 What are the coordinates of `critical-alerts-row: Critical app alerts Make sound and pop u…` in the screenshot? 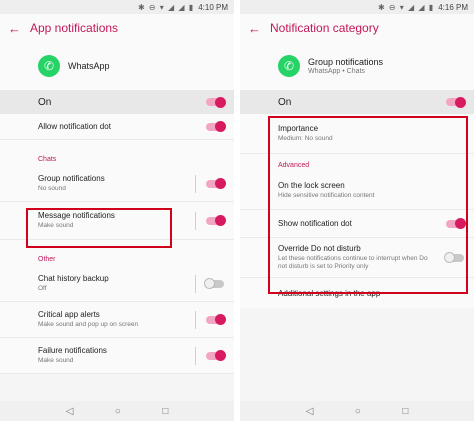 It's located at (117, 320).